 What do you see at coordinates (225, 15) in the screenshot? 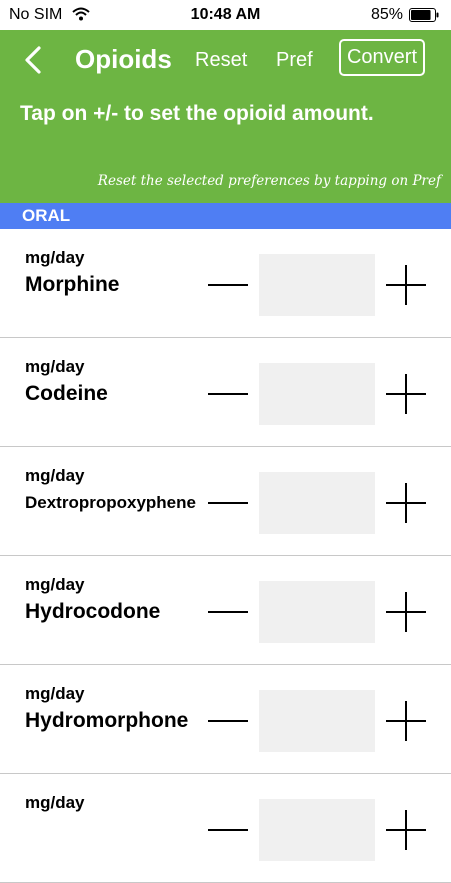
I see `status-bar: No SIM 10:48 AM 85%` at bounding box center [225, 15].